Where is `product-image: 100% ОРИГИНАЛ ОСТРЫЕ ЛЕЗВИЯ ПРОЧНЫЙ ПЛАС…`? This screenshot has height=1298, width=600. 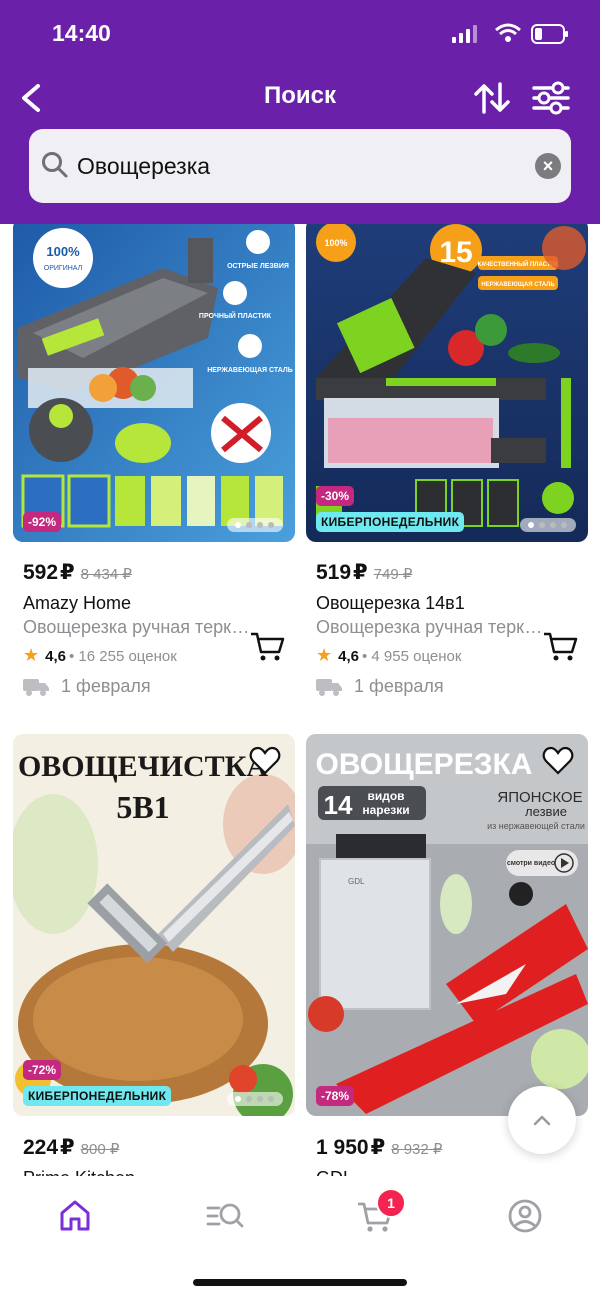 product-image: 100% ОРИГИНАЛ ОСТРЫЕ ЛЕЗВИЯ ПРОЧНЫЙ ПЛАС… is located at coordinates (154, 383).